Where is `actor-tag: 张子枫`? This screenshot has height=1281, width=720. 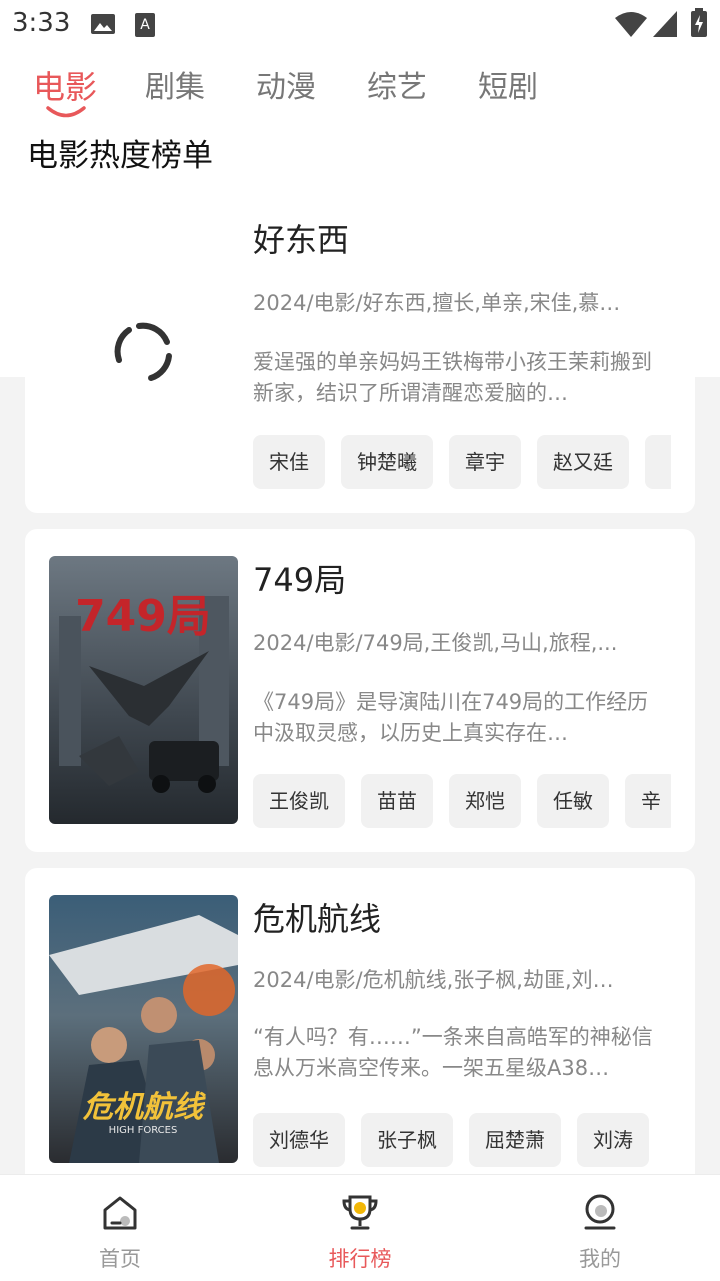
actor-tag: 张子枫 is located at coordinates (407, 1140).